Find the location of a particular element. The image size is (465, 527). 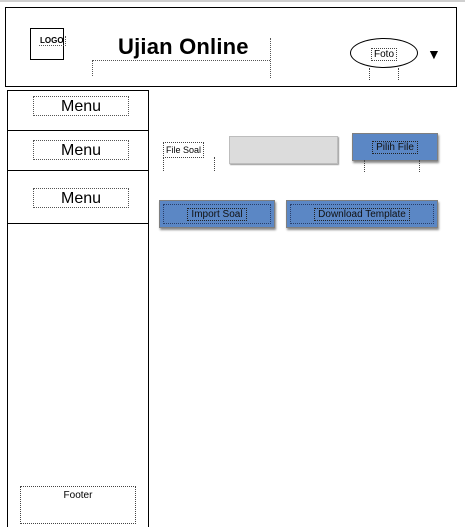

sidebar-item-menu-1: Menu is located at coordinates (78, 111).